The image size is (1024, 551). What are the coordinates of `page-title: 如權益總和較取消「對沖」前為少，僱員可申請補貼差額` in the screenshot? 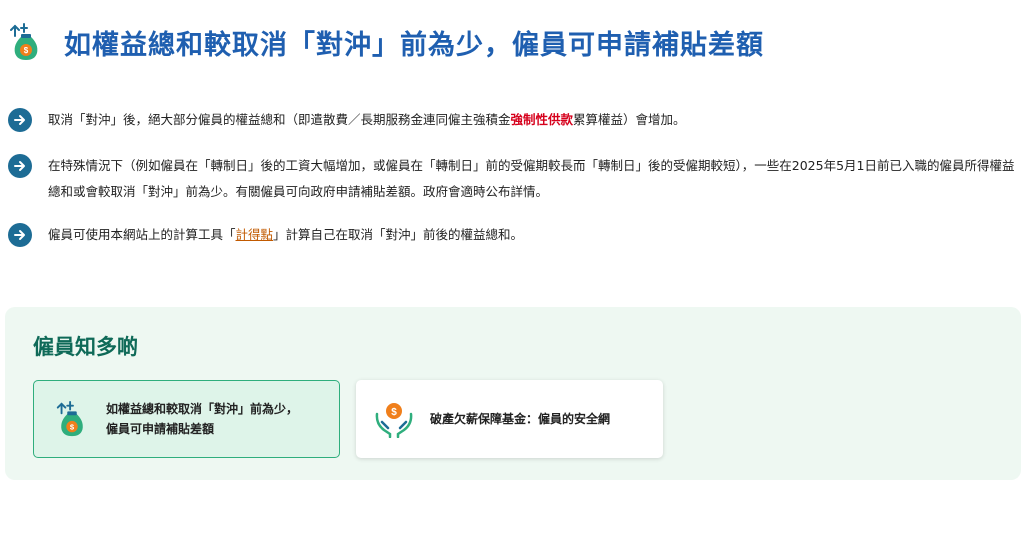 It's located at (414, 45).